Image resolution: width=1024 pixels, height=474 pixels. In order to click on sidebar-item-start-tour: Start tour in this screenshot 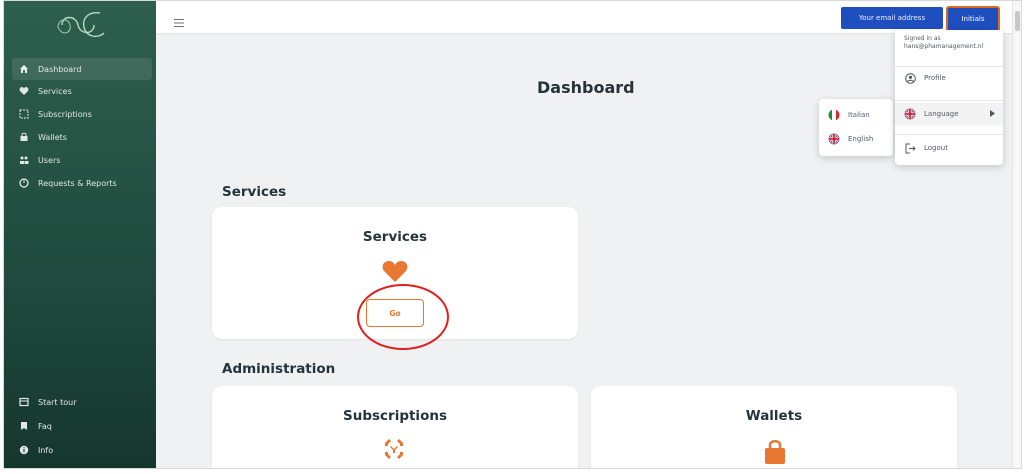, I will do `click(82, 402)`.